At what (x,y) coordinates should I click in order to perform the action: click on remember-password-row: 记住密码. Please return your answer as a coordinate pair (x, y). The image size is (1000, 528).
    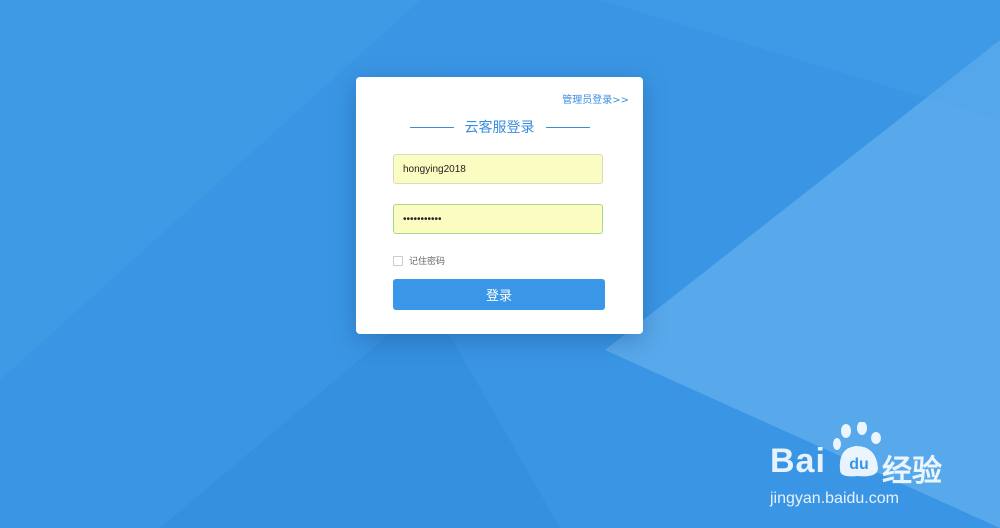
    Looking at the image, I should click on (419, 260).